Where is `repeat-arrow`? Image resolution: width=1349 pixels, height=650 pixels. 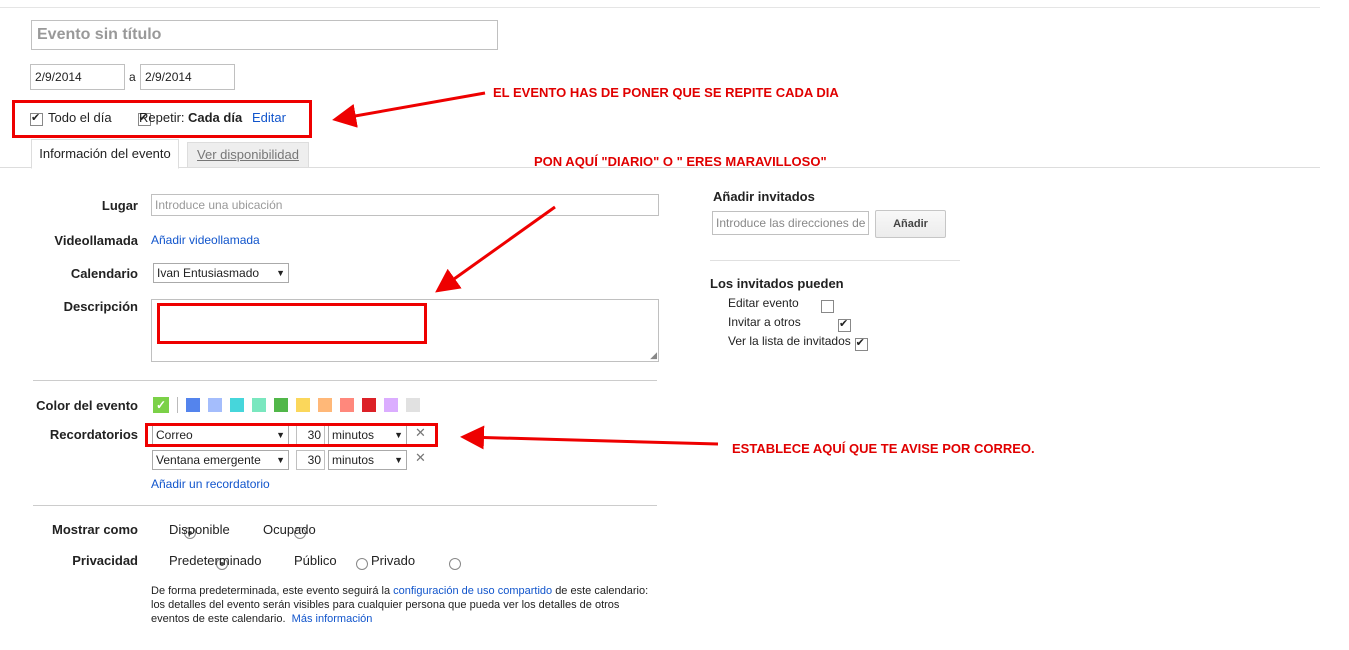
repeat-arrow is located at coordinates (409, 109).